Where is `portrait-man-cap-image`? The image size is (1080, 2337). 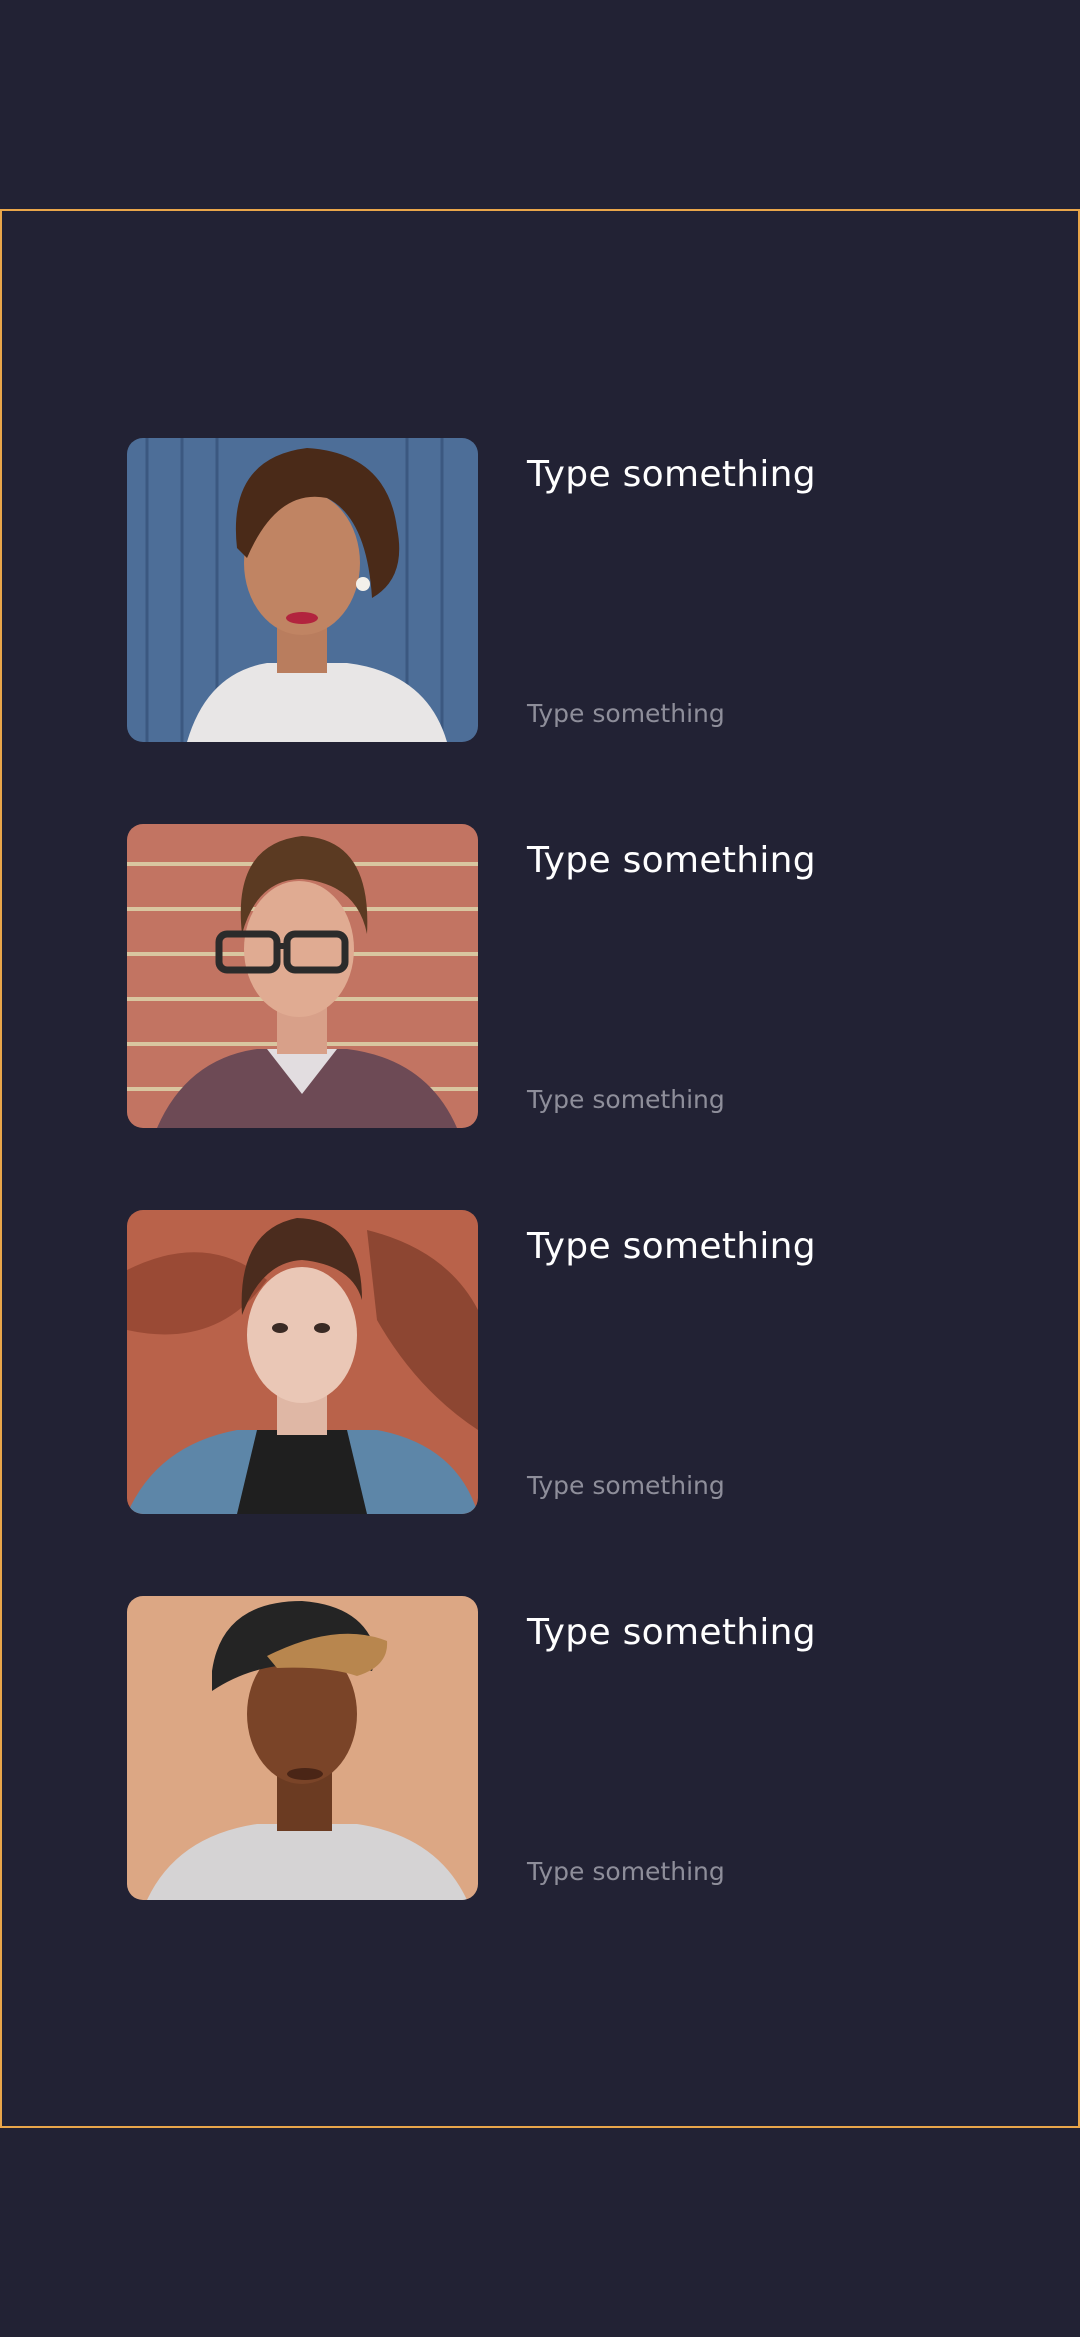
portrait-man-cap-image is located at coordinates (302, 1748).